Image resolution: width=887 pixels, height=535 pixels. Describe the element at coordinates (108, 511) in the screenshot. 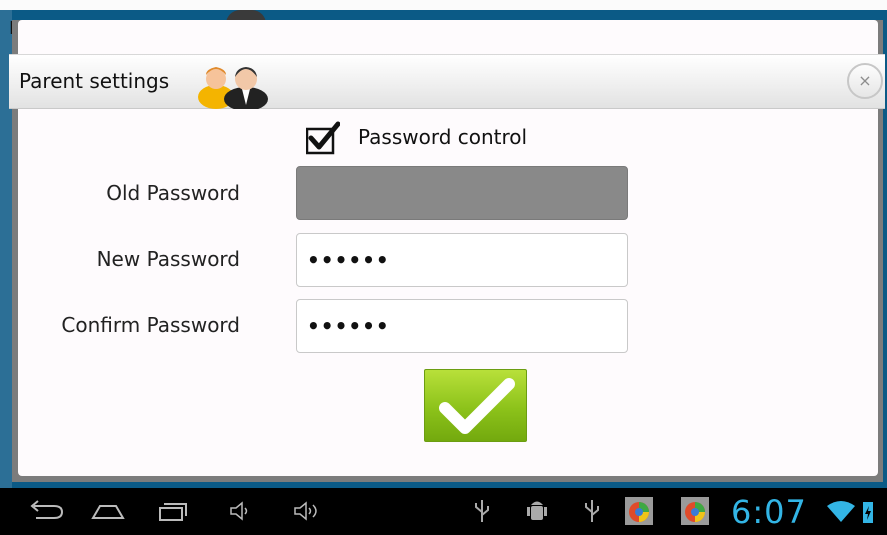

I see `home-icon` at that location.